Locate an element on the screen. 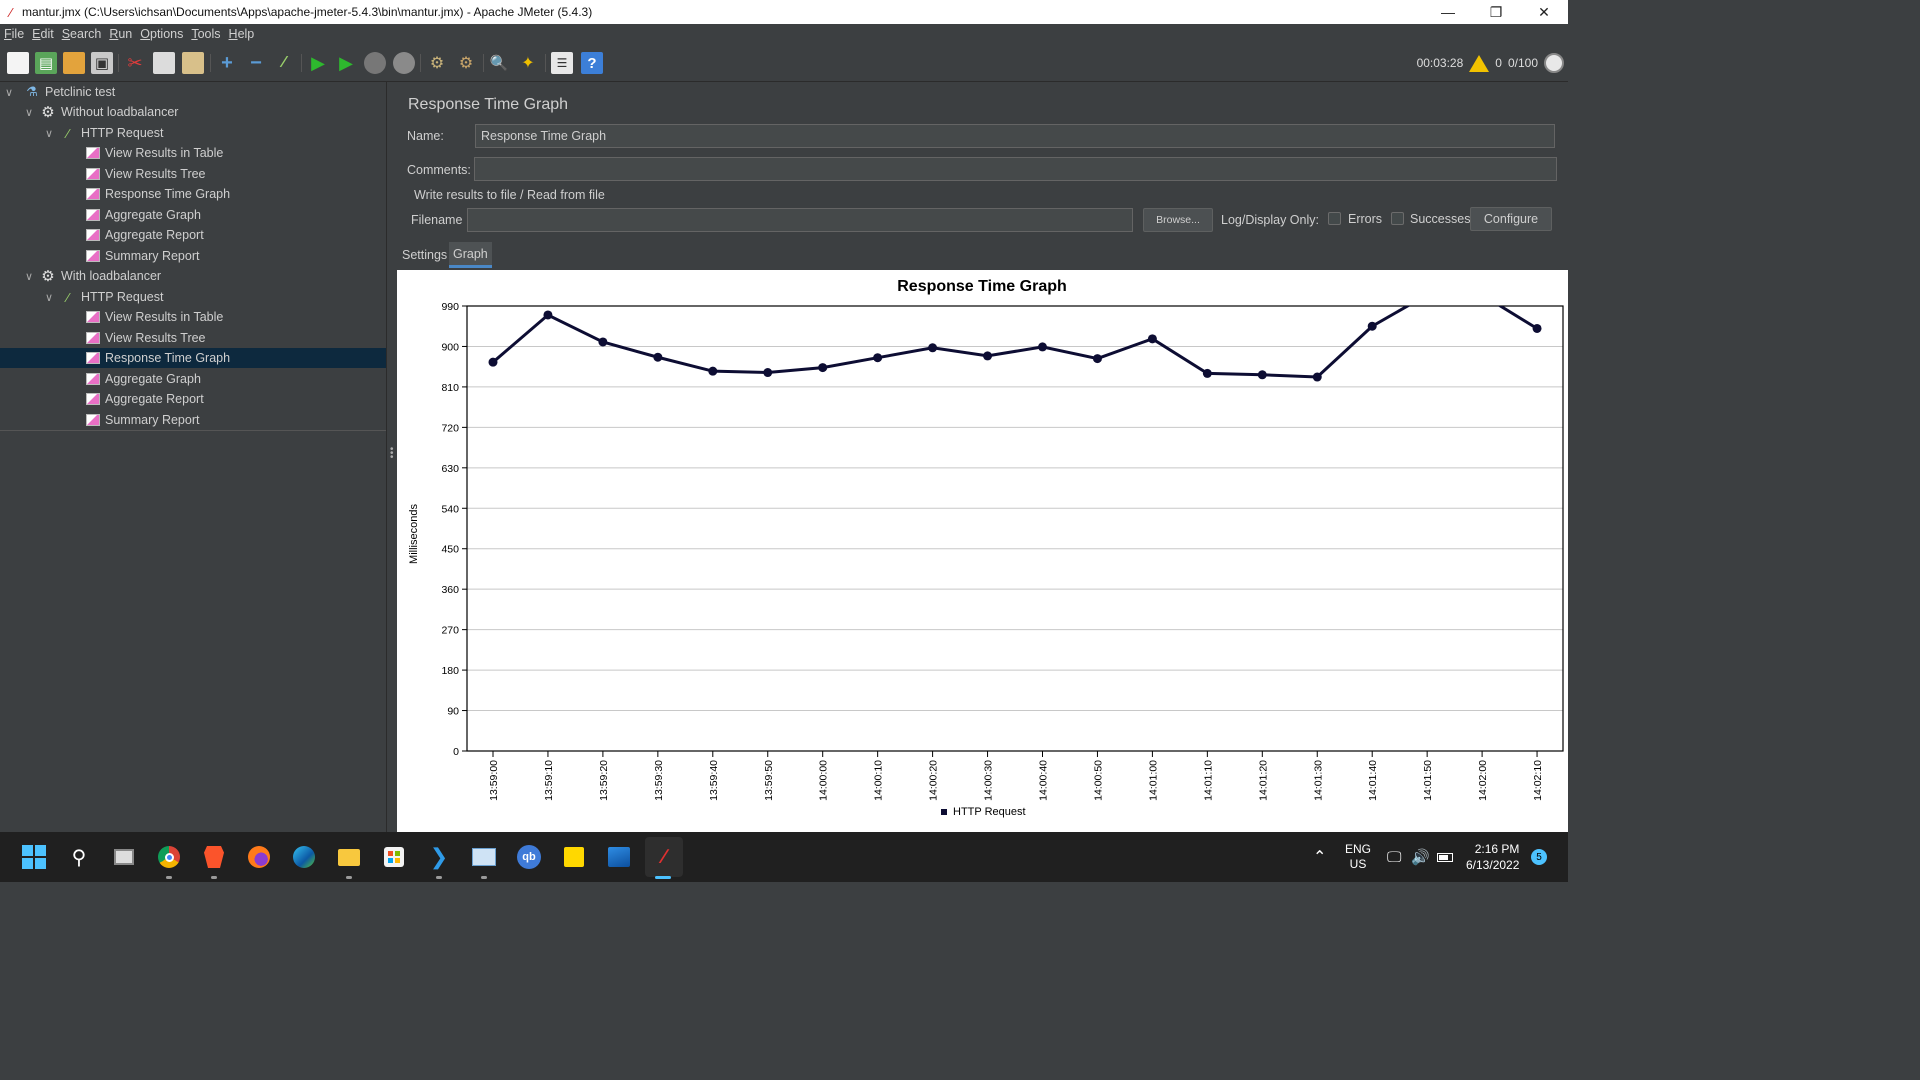 The image size is (1920, 1080). configure-button: Configure is located at coordinates (1511, 219).